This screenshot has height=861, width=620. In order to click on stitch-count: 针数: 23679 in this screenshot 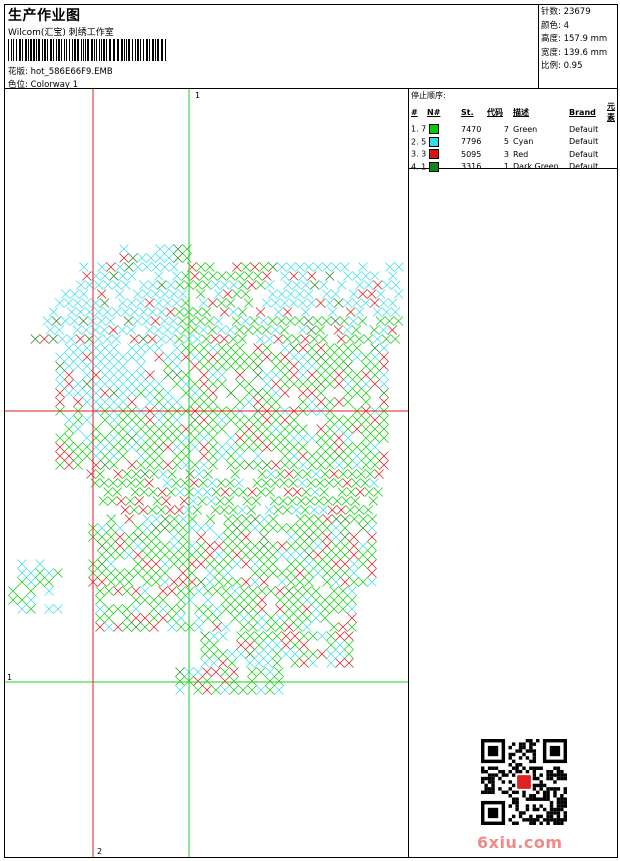, I will do `click(566, 12)`.